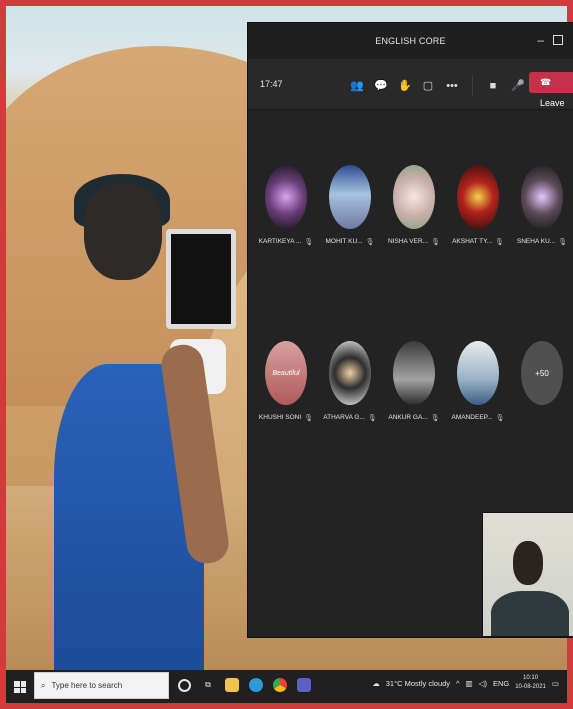  I want to click on more-participants-count: +50, so click(542, 373).